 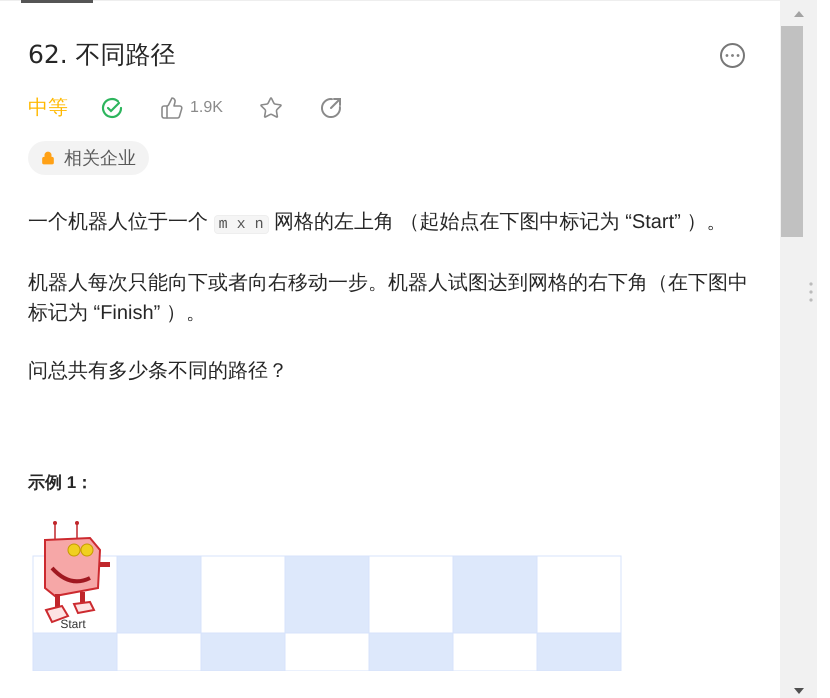 I want to click on scrollbar-thumb, so click(x=792, y=131).